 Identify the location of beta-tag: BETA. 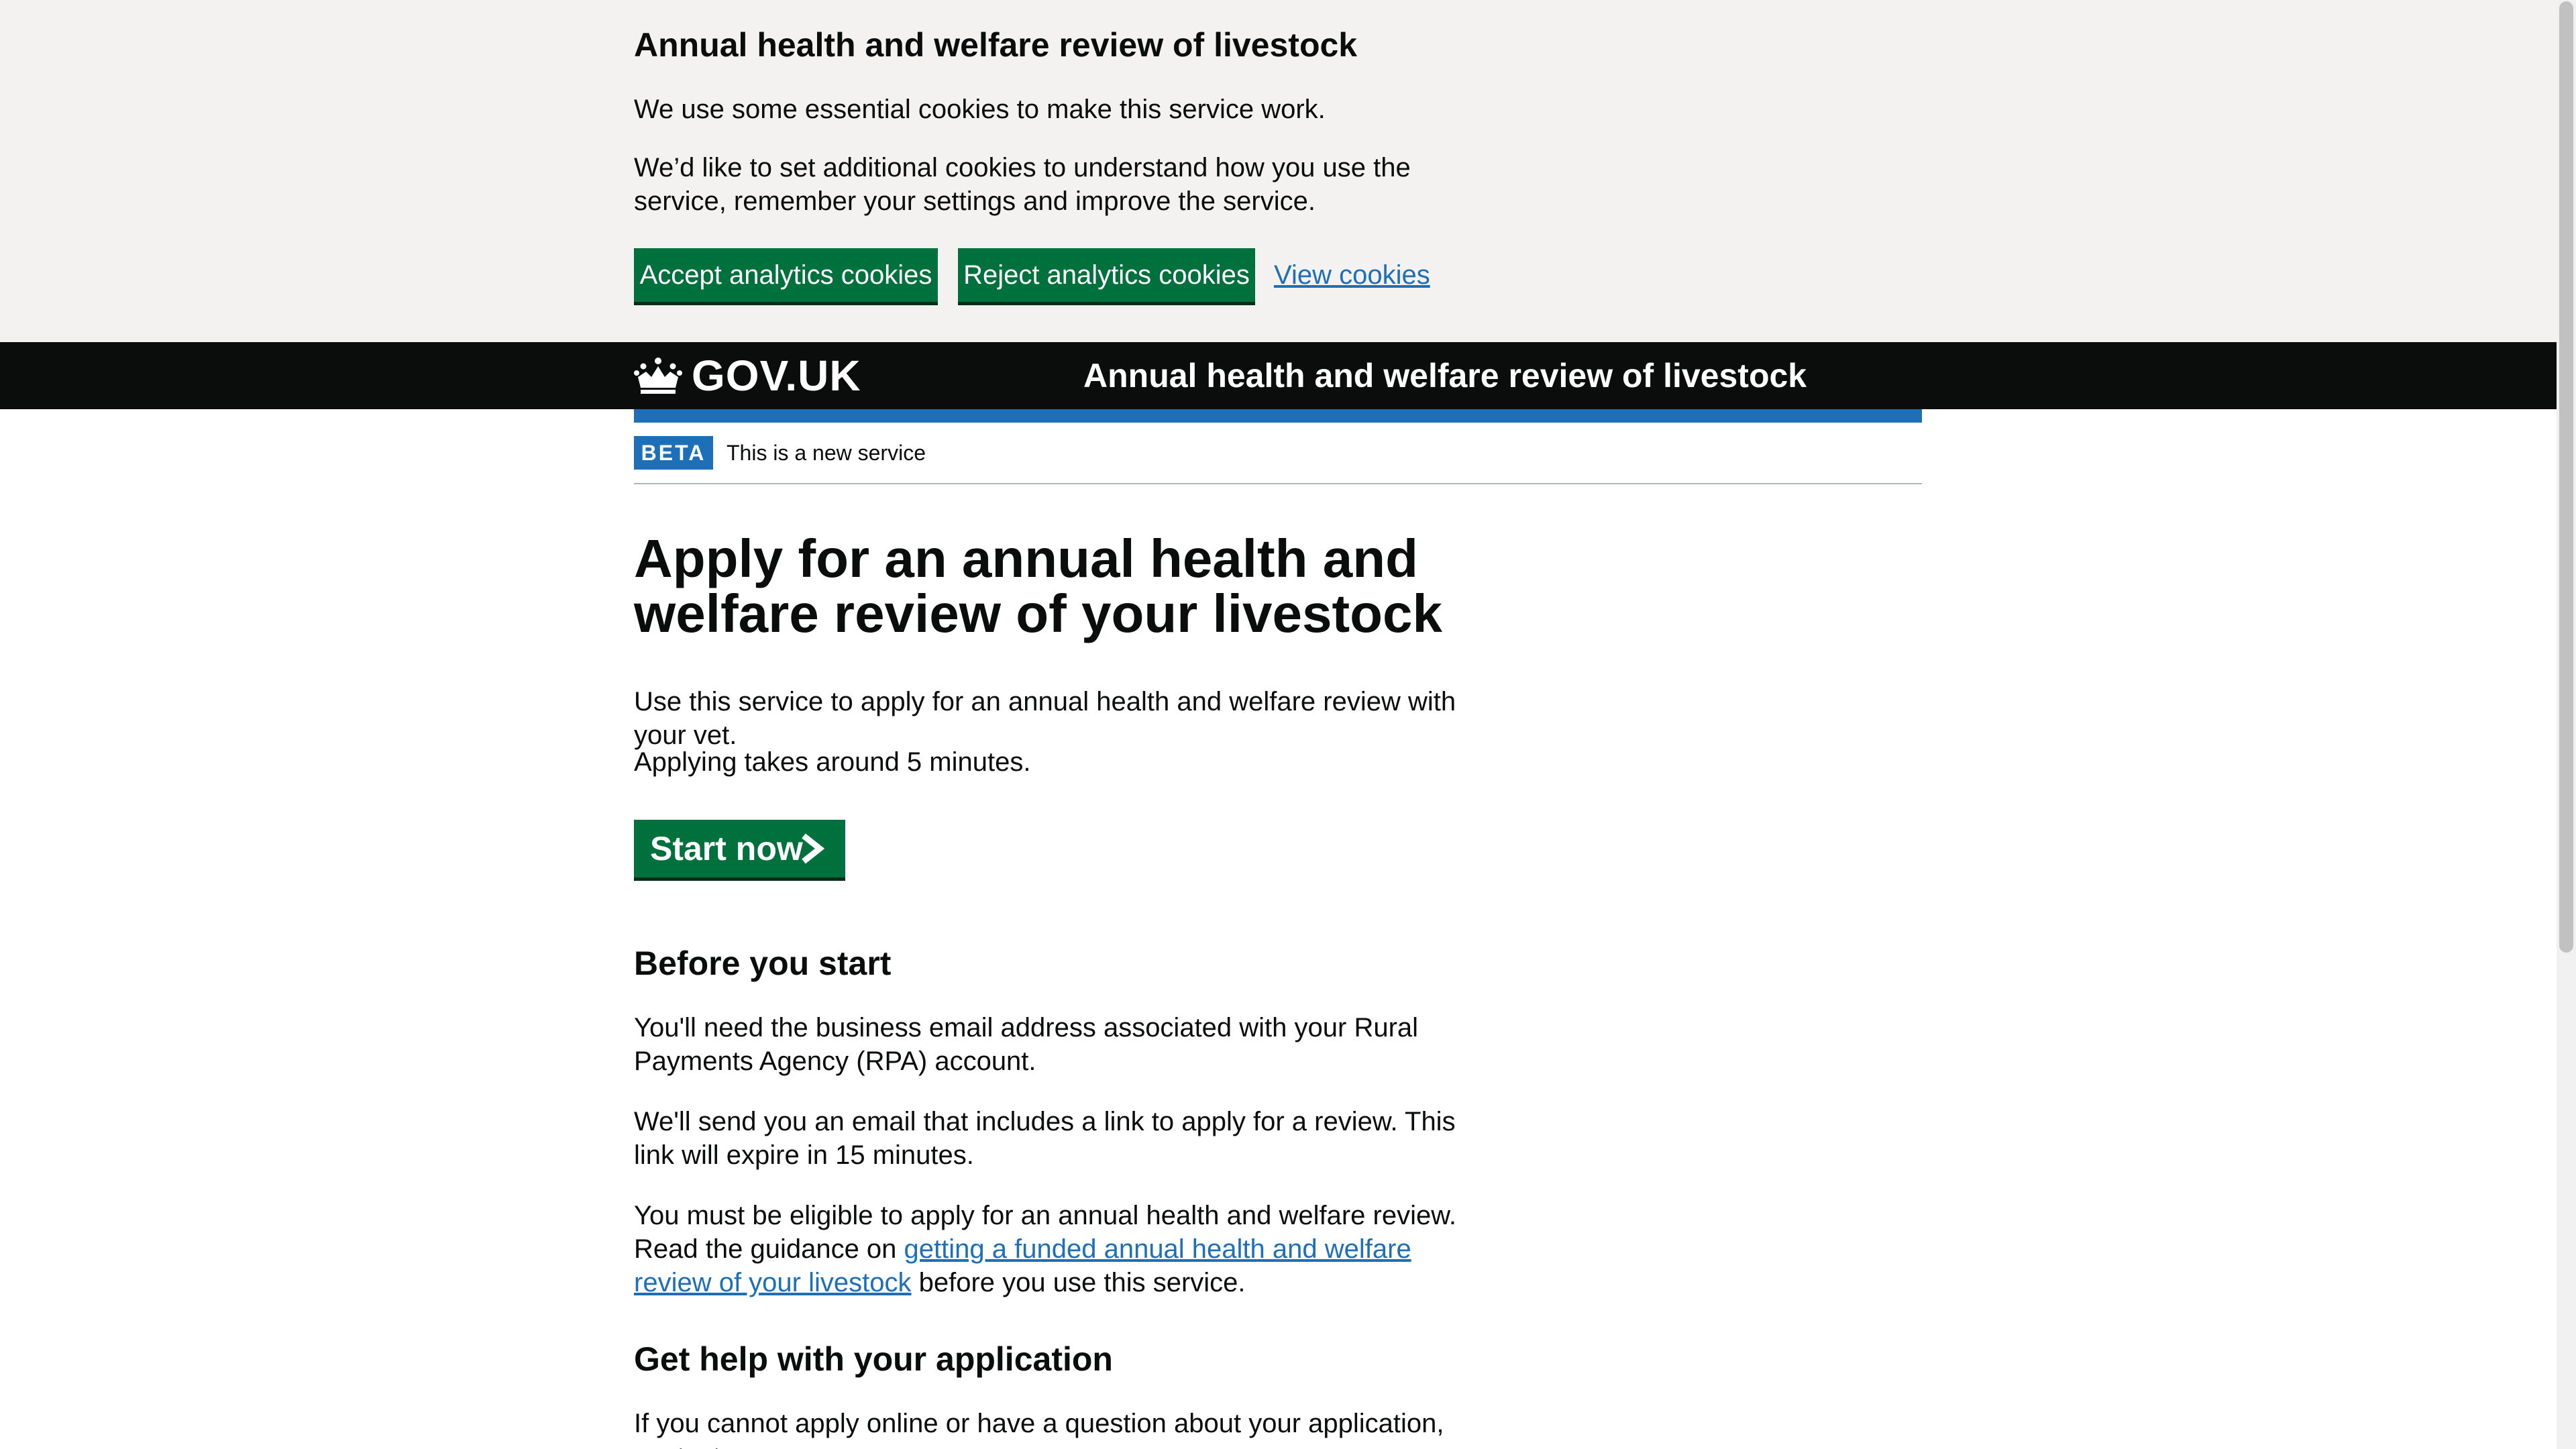
(673, 453).